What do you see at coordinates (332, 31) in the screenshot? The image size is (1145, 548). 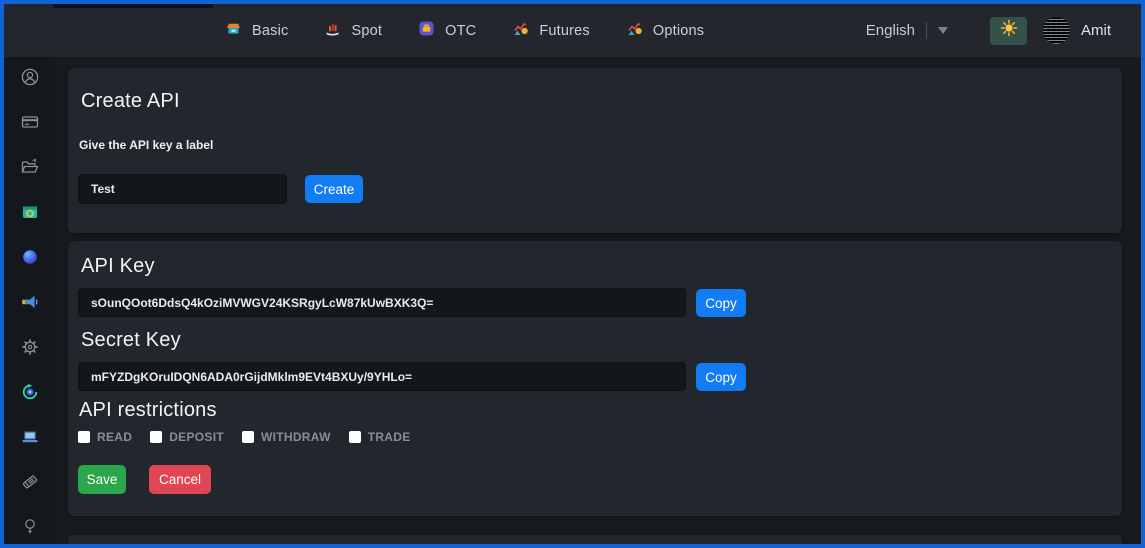 I see `spot-icon` at bounding box center [332, 31].